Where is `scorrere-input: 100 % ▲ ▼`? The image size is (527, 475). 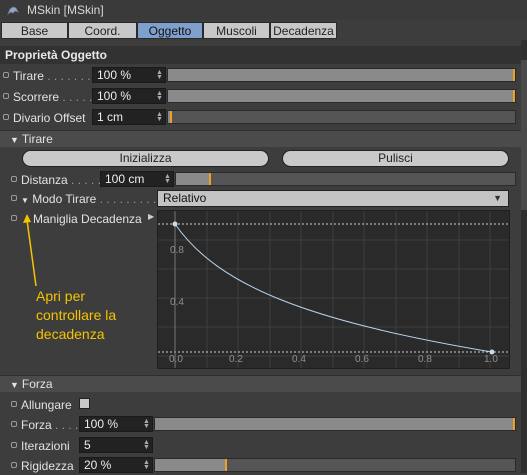 scorrere-input: 100 % ▲ ▼ is located at coordinates (129, 96).